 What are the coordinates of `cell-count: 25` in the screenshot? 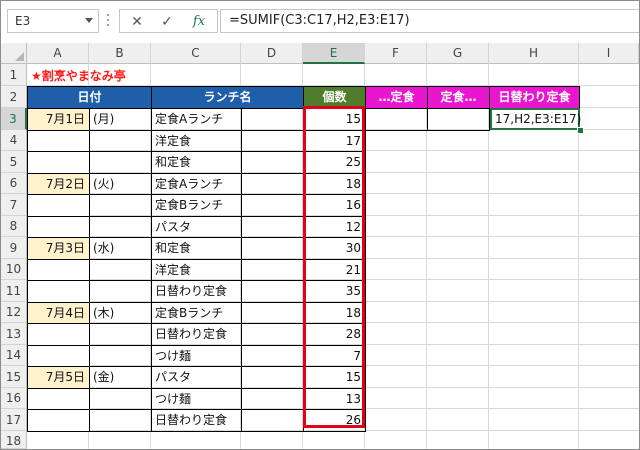 It's located at (334, 162).